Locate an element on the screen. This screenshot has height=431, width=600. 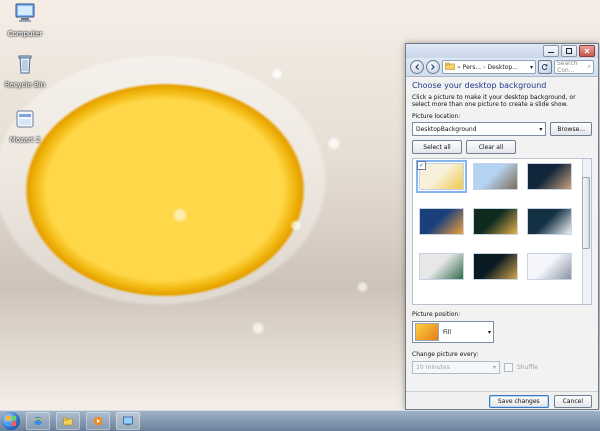
navigation-bar: » Pers... › Desktop... ▾ Search Con... ⌕ is located at coordinates (502, 67).